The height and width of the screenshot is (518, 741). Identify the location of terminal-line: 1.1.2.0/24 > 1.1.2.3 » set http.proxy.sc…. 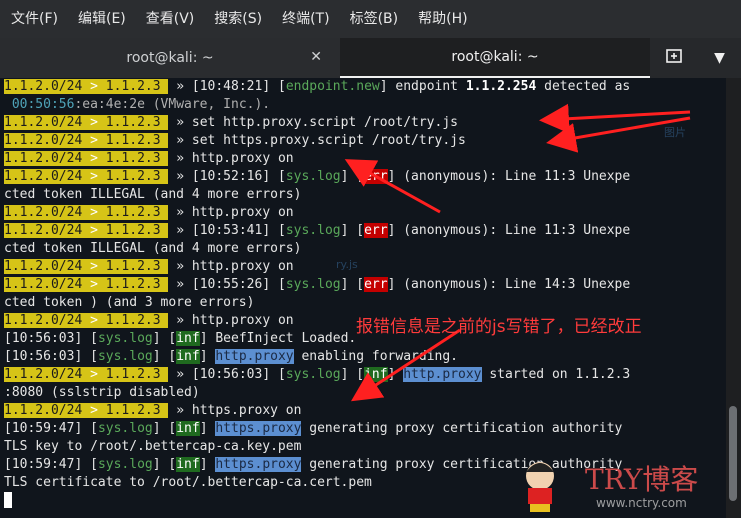
(231, 122).